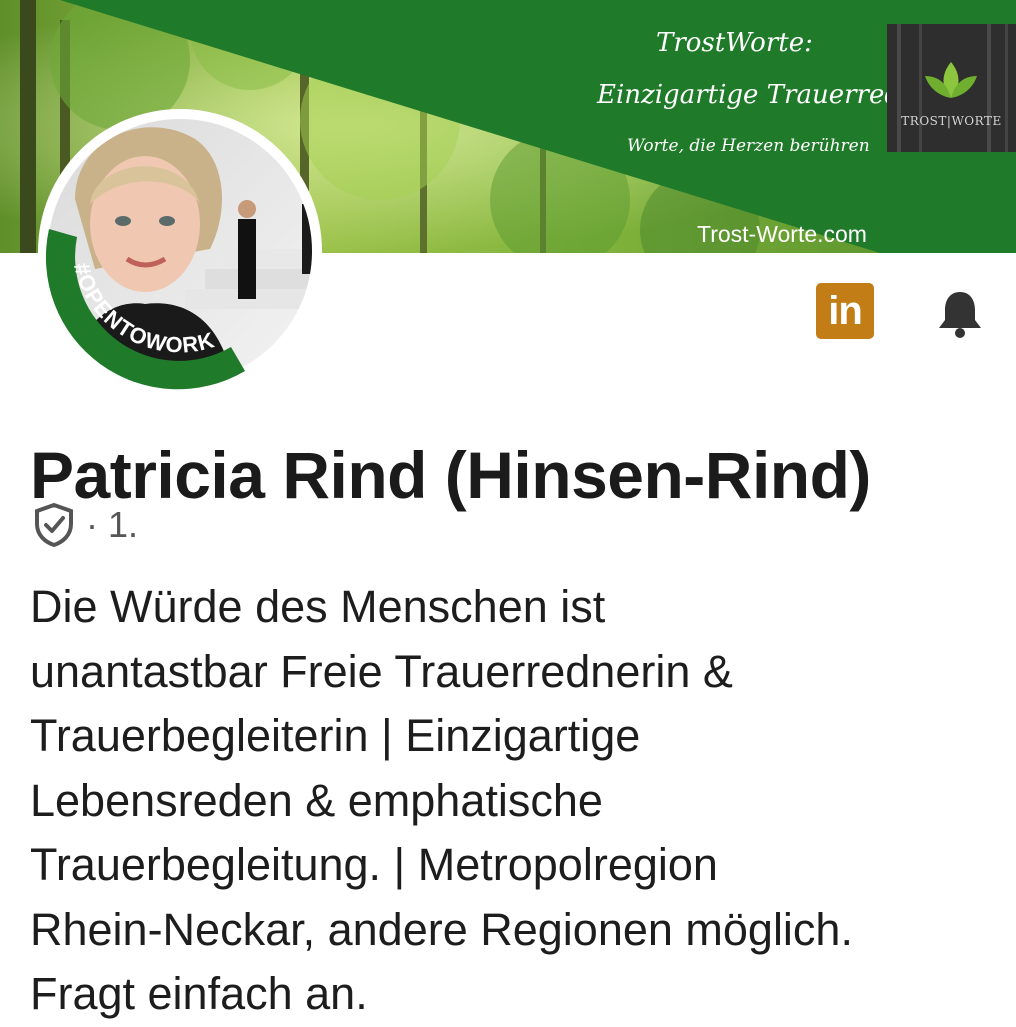 The image size is (1016, 1027). What do you see at coordinates (381, 671) in the screenshot?
I see `headline-line: unantastbar Freie Trauerrednerin &` at bounding box center [381, 671].